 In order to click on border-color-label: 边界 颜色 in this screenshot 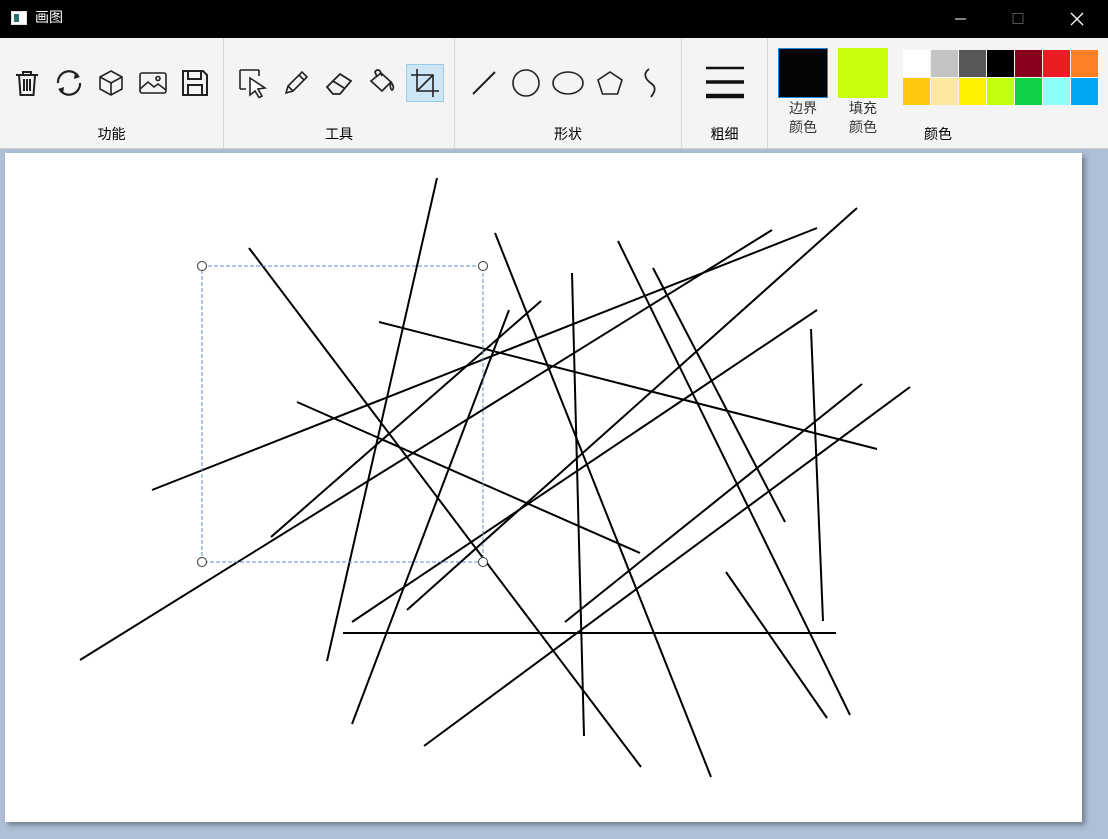, I will do `click(803, 118)`.